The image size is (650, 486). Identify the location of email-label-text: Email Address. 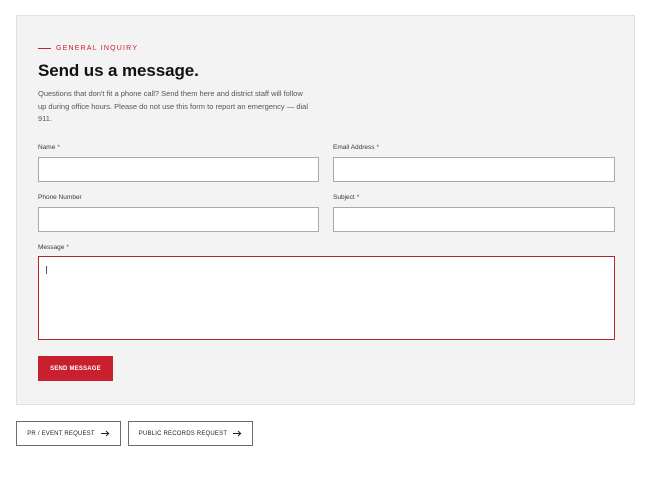
(354, 147).